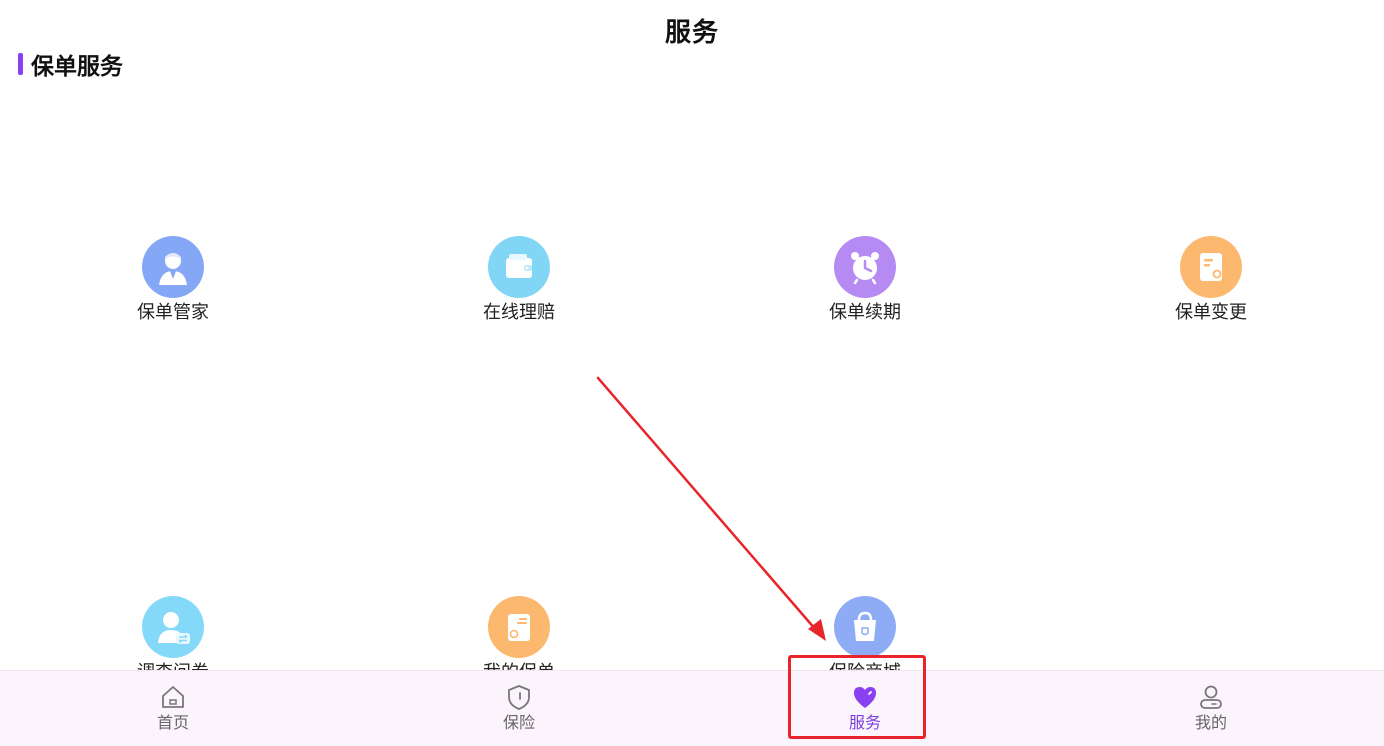 This screenshot has width=1384, height=746. Describe the element at coordinates (1210, 722) in the screenshot. I see `tab-label: 我的` at that location.